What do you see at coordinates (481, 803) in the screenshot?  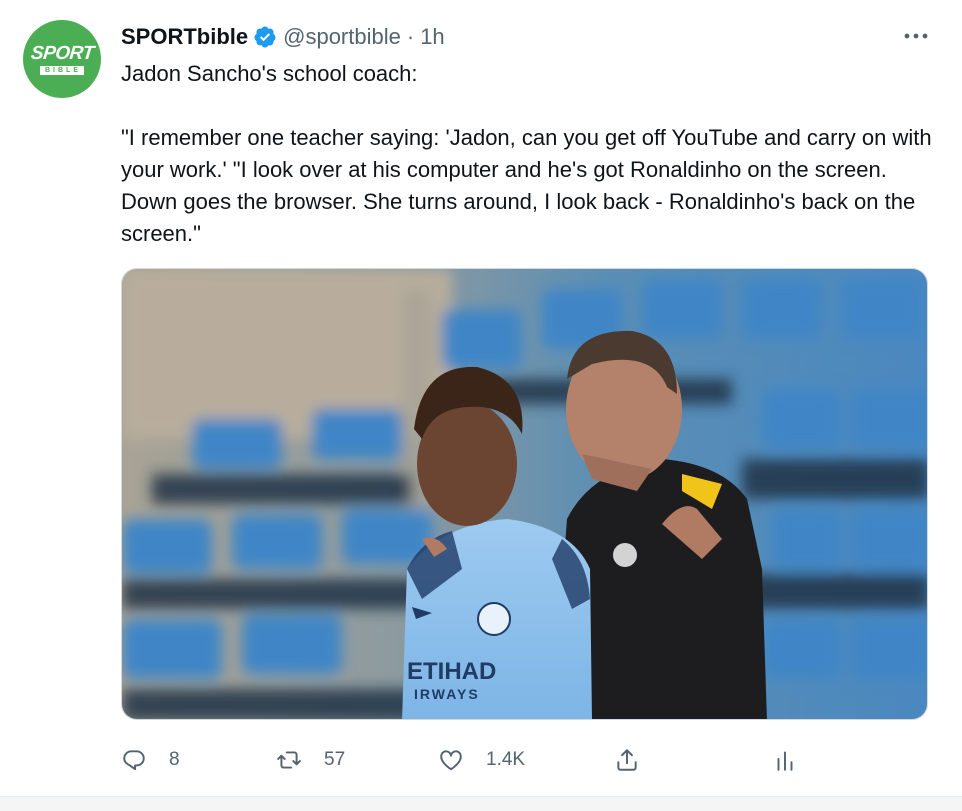 I see `bottom-divider` at bounding box center [481, 803].